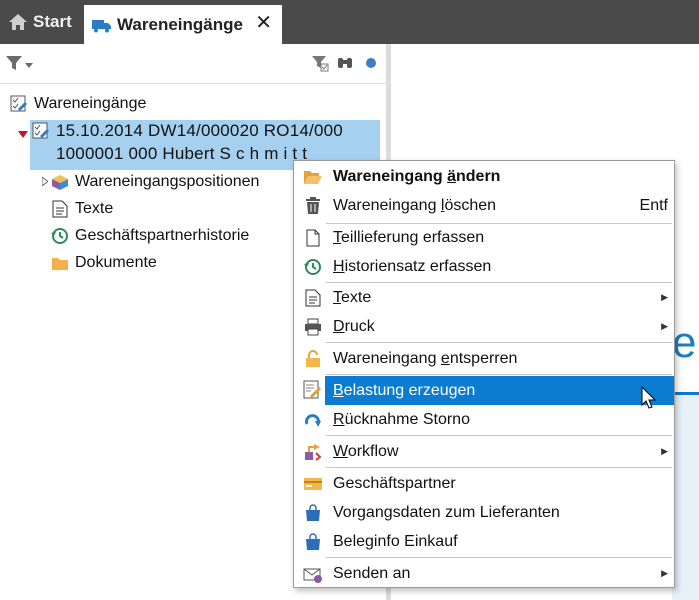 This screenshot has height=600, width=699. What do you see at coordinates (354, 326) in the screenshot?
I see `menu-item-label: Druck` at bounding box center [354, 326].